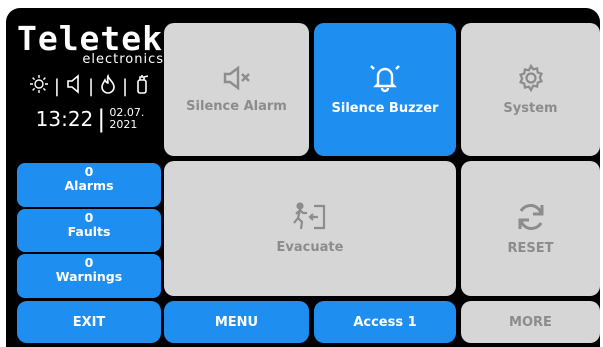  I want to click on menu-label: MENU, so click(236, 322).